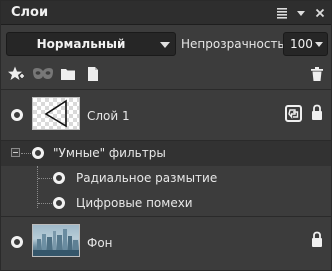  Describe the element at coordinates (16, 74) in the screenshot. I see `favorite-star-icon` at that location.